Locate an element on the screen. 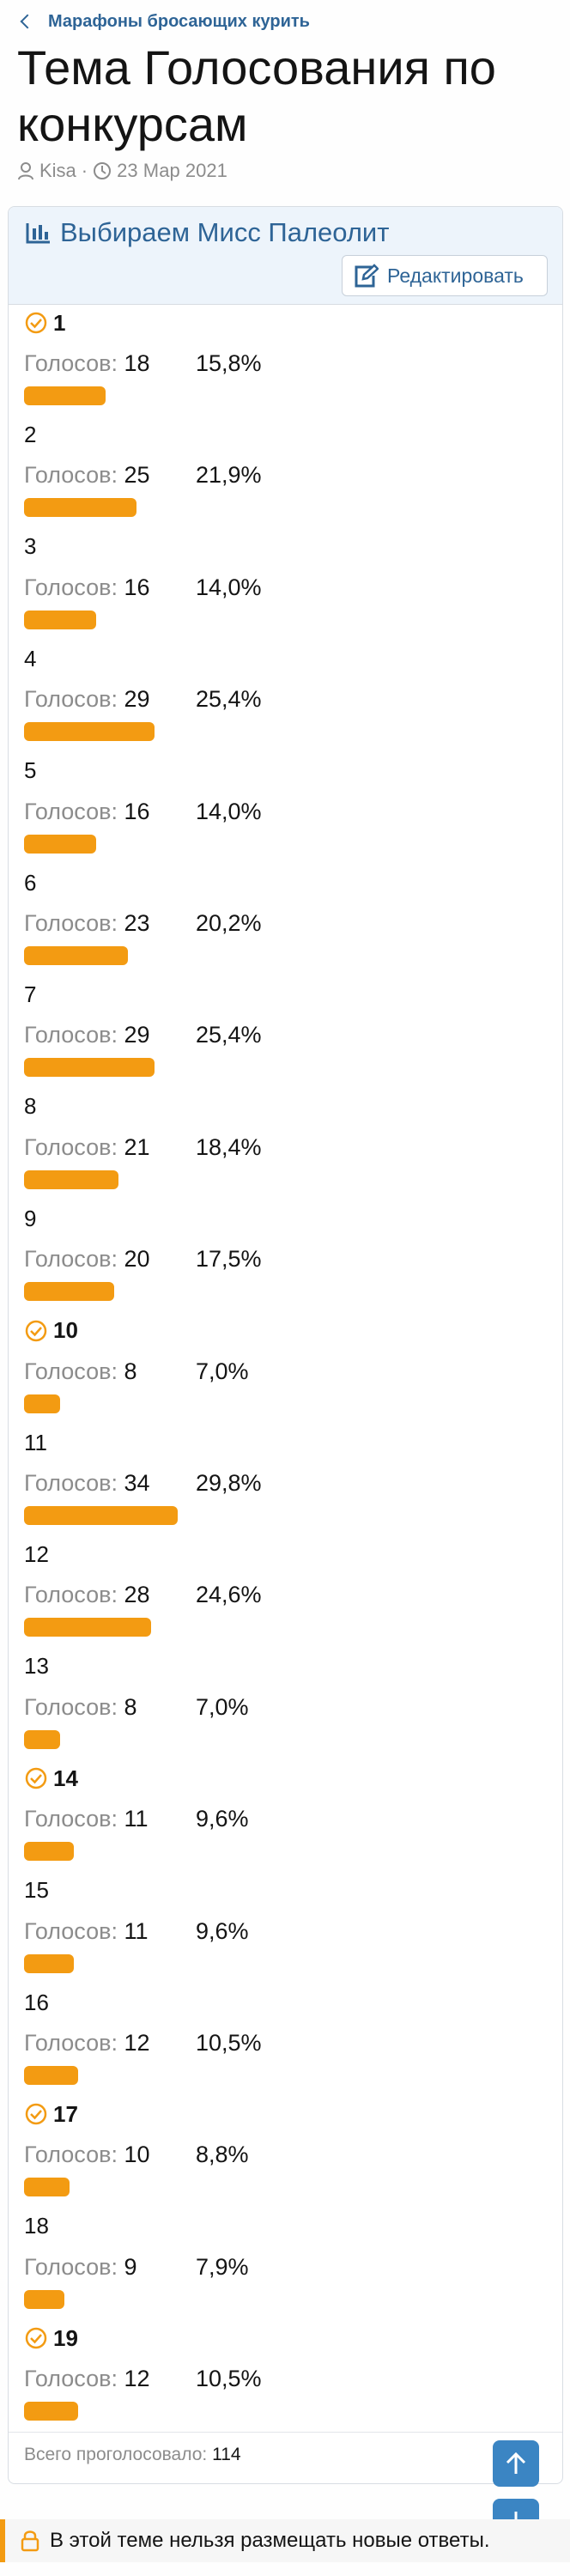 The height and width of the screenshot is (2576, 570). poll-option-percent: 17,5% is located at coordinates (229, 1259).